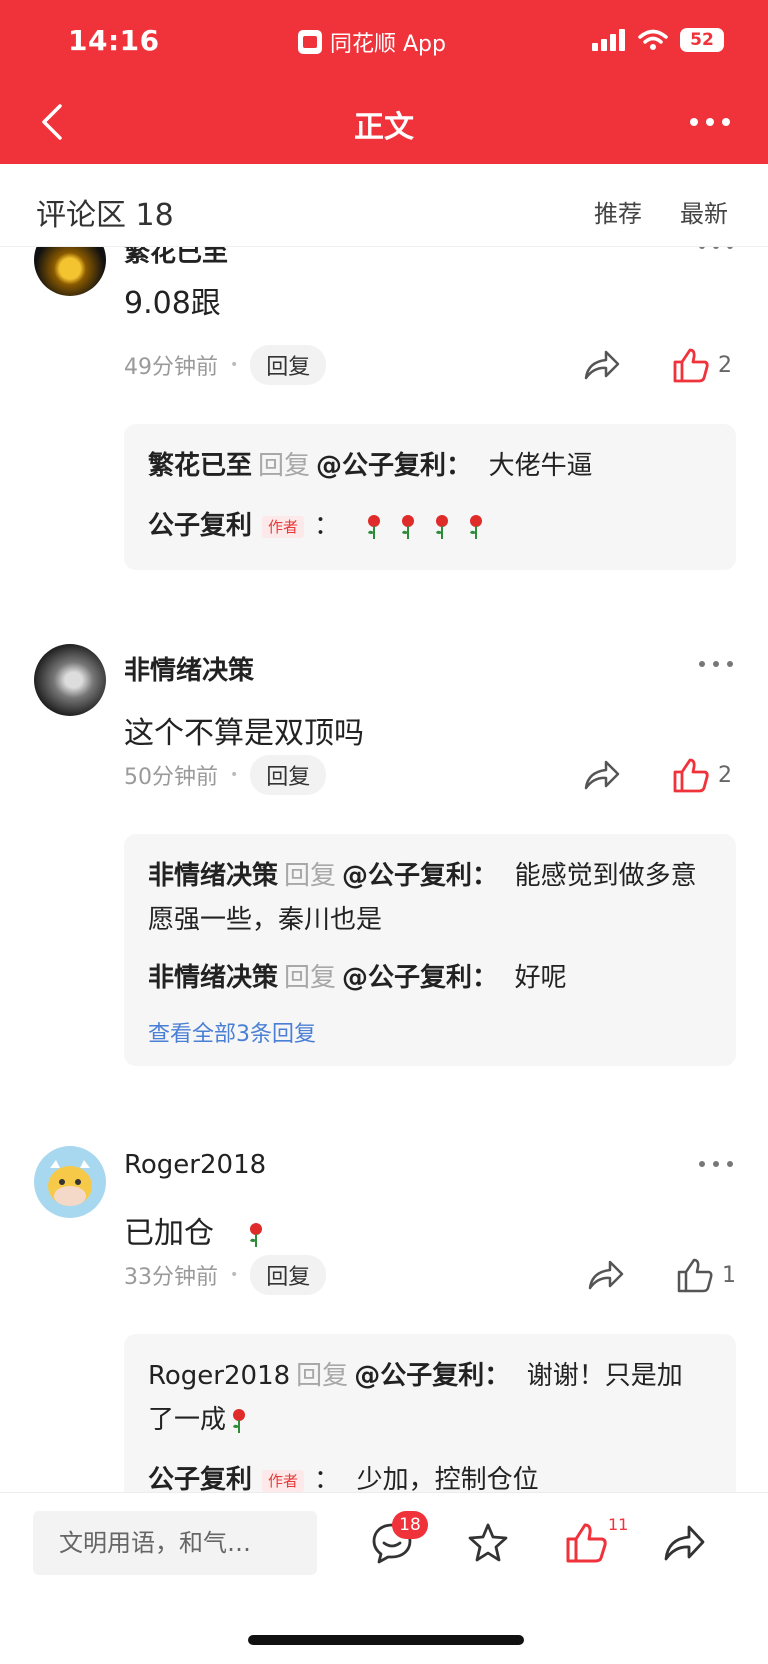  What do you see at coordinates (710, 122) in the screenshot?
I see `more-options-icon` at bounding box center [710, 122].